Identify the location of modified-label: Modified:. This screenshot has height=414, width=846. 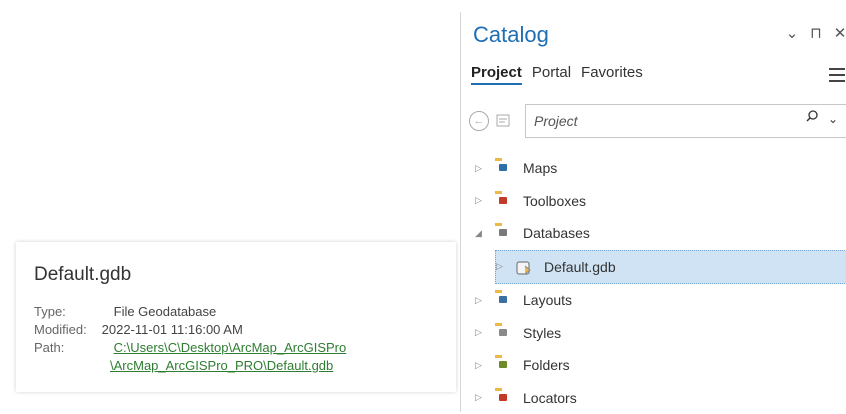
(66, 329).